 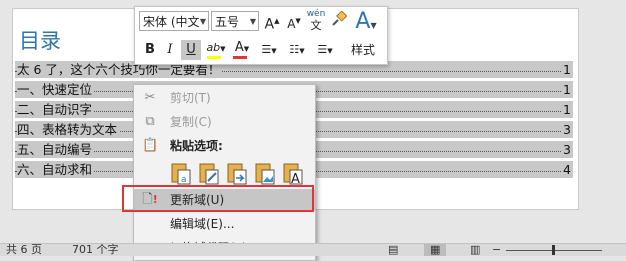 I want to click on underline-button: U, so click(x=191, y=50).